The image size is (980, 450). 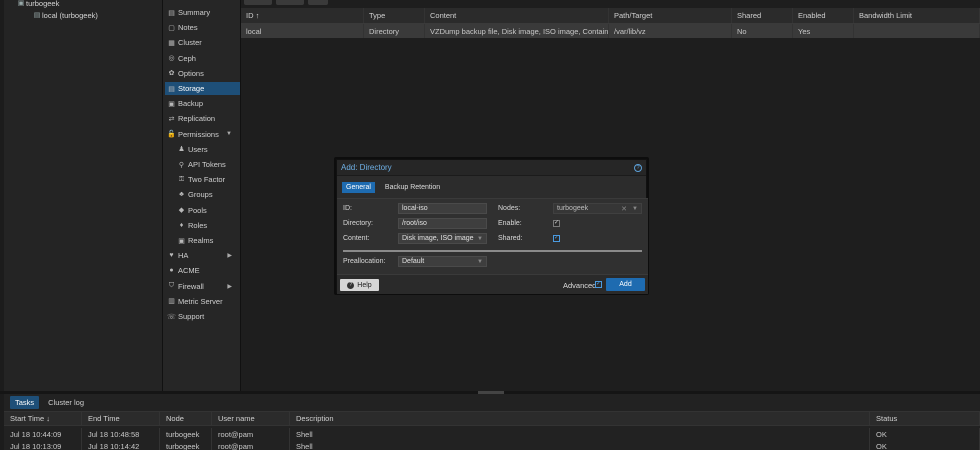 What do you see at coordinates (351, 285) in the screenshot?
I see `help-icon: ?` at bounding box center [351, 285].